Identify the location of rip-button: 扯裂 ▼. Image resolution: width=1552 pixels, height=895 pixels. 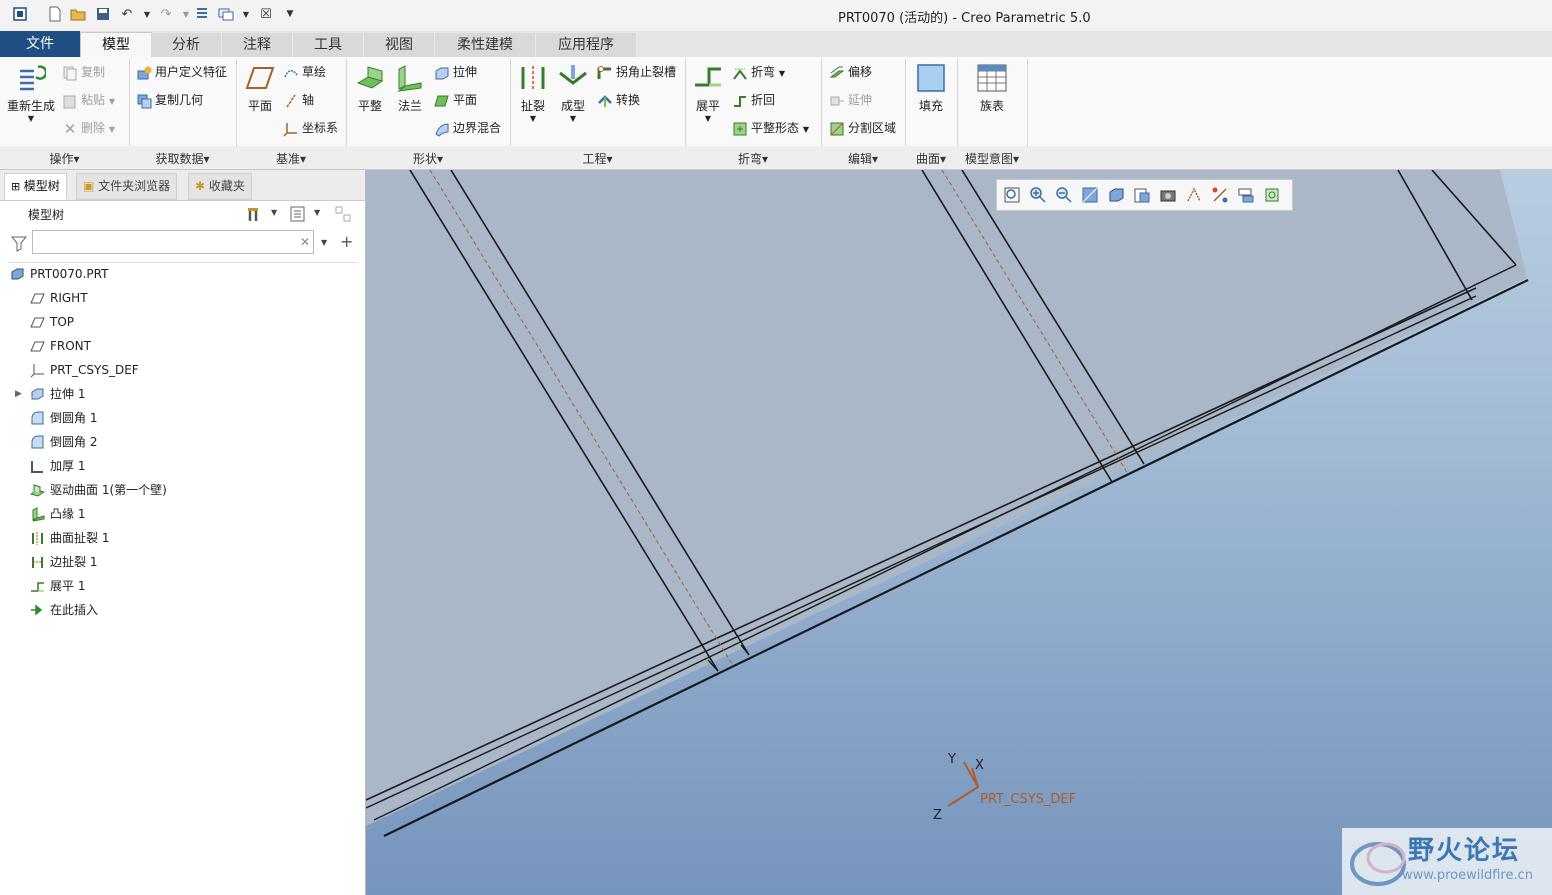
(533, 93).